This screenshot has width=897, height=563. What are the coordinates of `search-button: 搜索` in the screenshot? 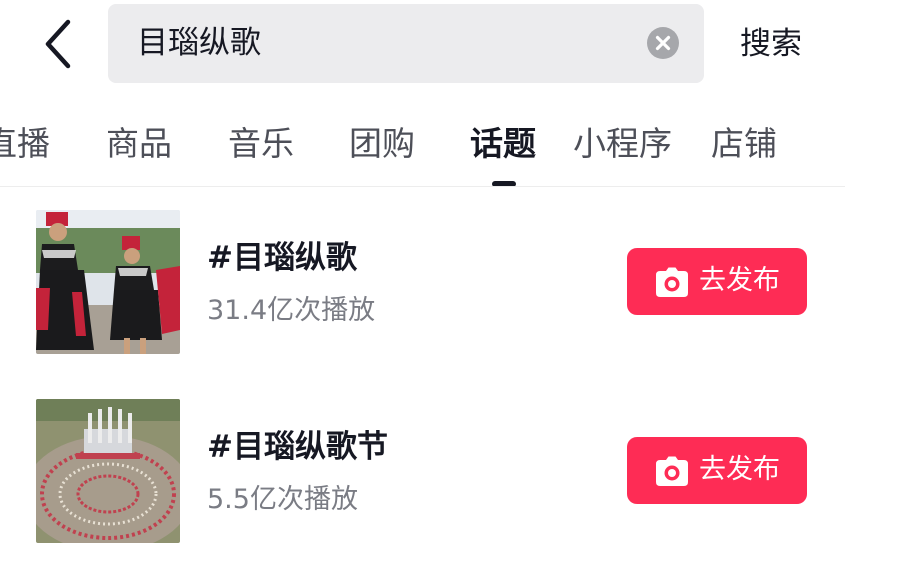 It's located at (771, 44).